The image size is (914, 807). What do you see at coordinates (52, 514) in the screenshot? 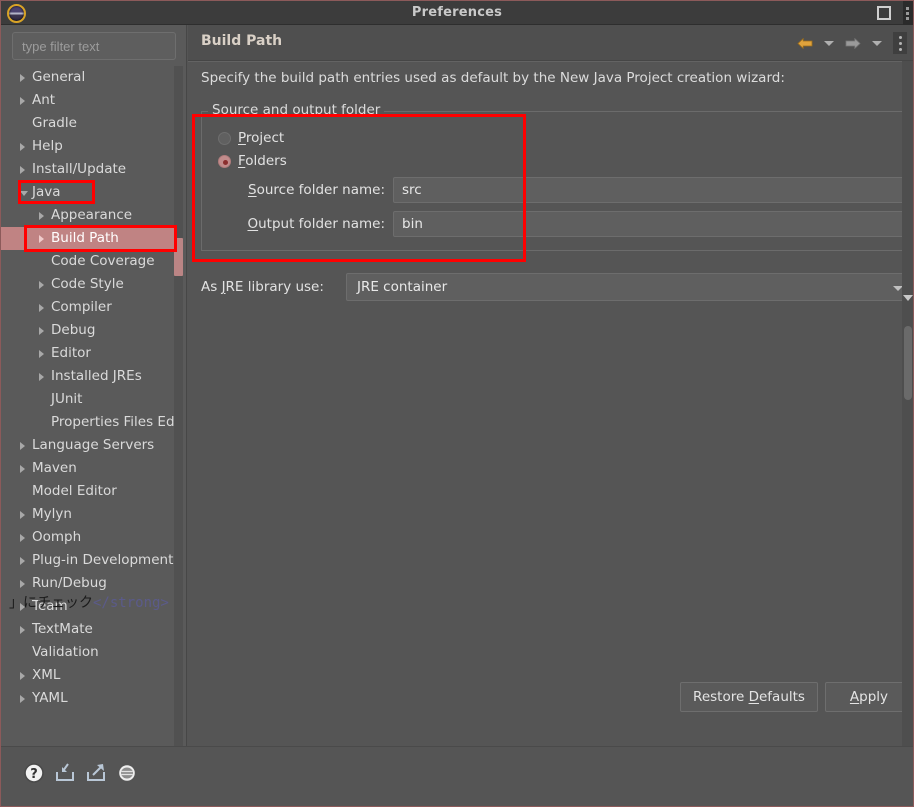
I see `sidebar-item-label: Mylyn` at bounding box center [52, 514].